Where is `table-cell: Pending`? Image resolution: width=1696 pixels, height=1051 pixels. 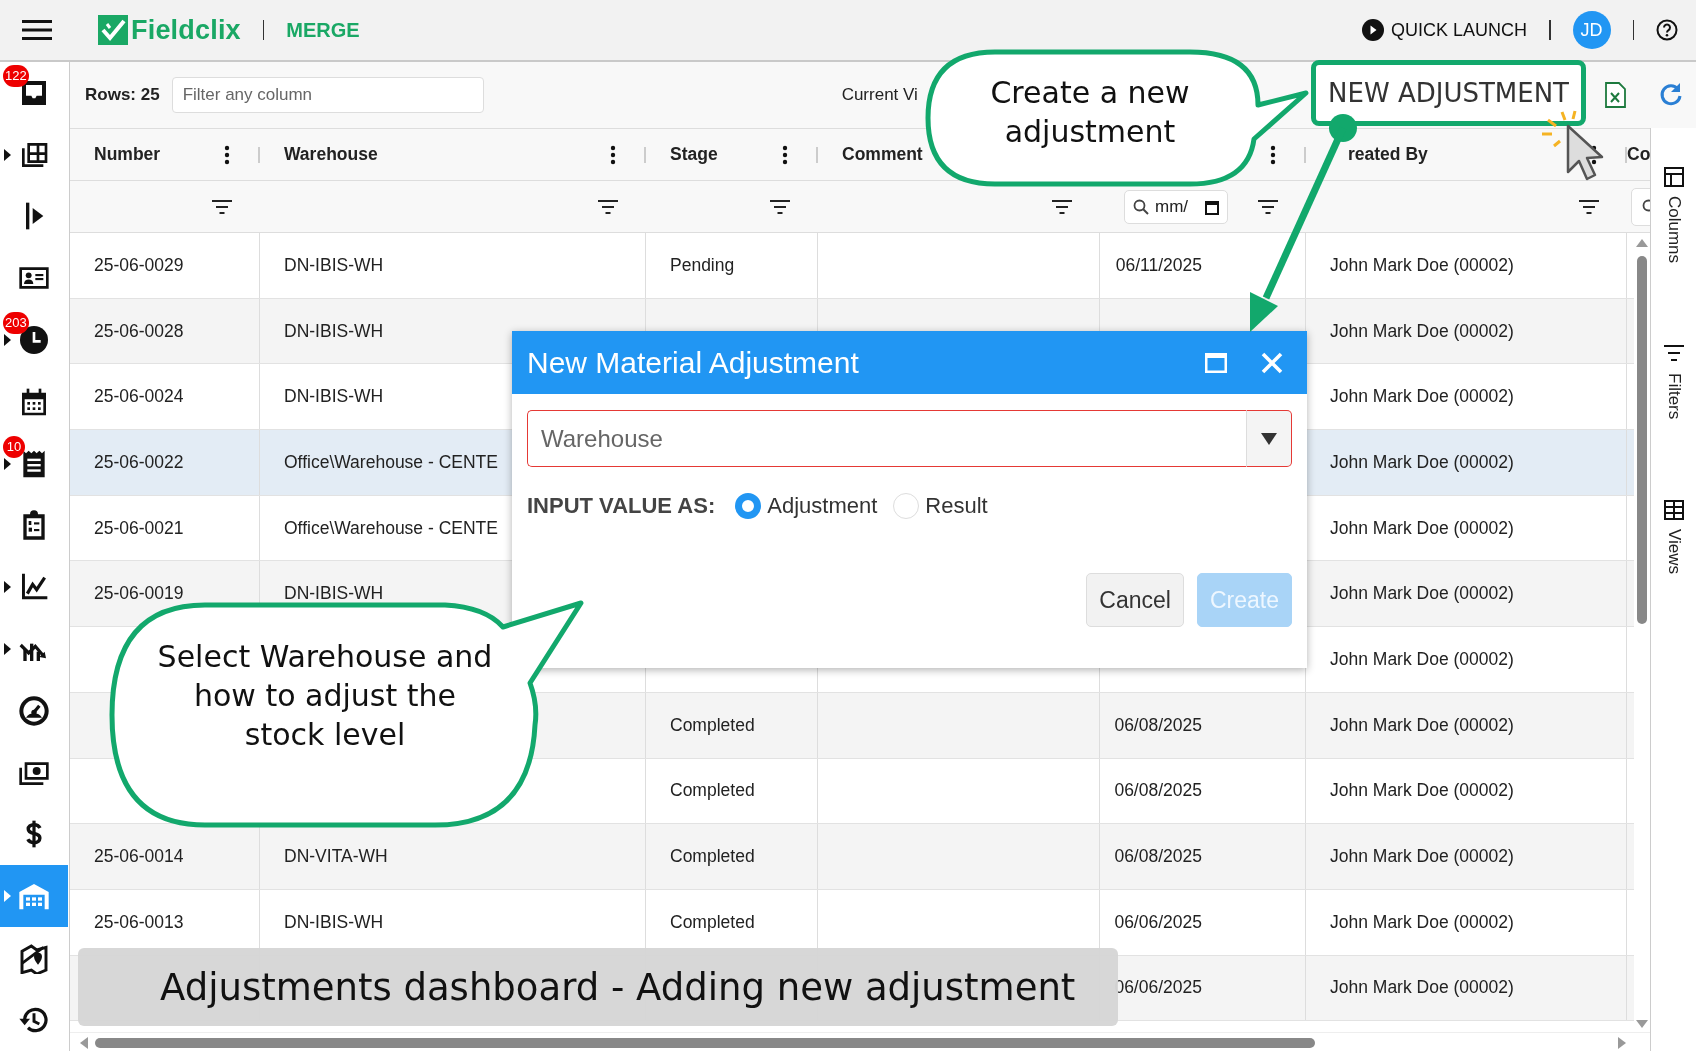
table-cell: Pending is located at coordinates (732, 265).